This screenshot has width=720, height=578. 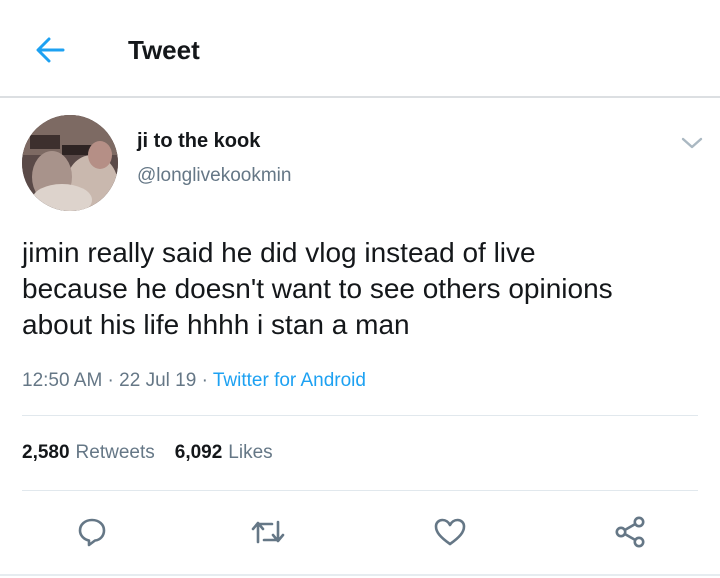 I want to click on chevron-down-icon, so click(x=692, y=143).